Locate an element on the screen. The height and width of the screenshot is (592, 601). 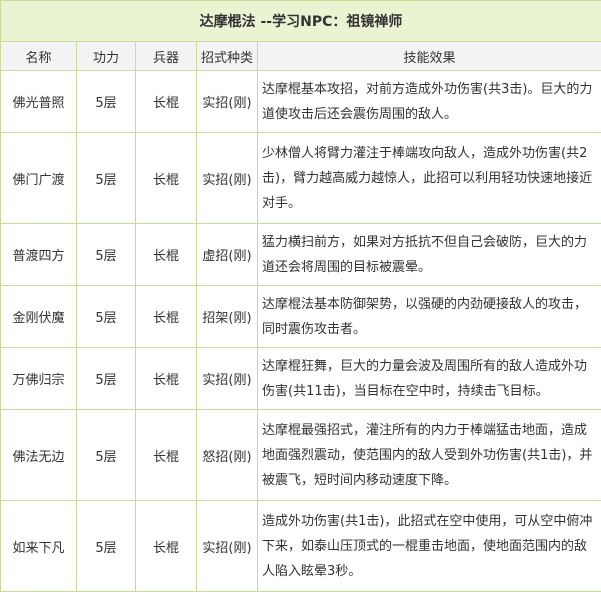
header-weapon: 兵器 is located at coordinates (166, 56).